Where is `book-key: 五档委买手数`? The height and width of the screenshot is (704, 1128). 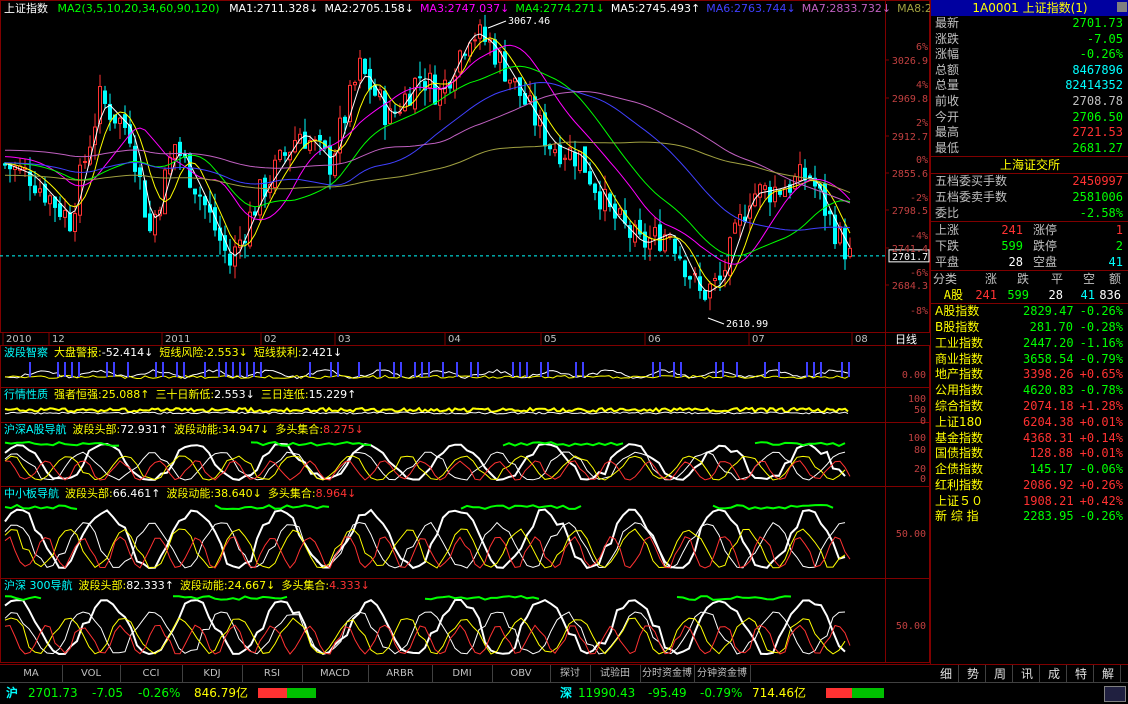
book-key: 五档委买手数 is located at coordinates (971, 181).